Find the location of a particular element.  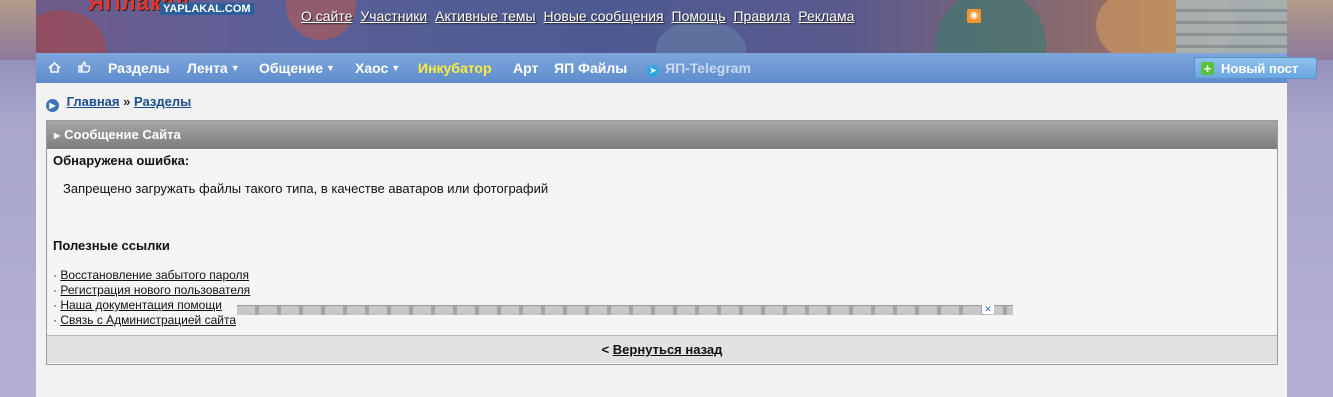

list-item: · Связь с Администрацией сайта is located at coordinates (145, 320).